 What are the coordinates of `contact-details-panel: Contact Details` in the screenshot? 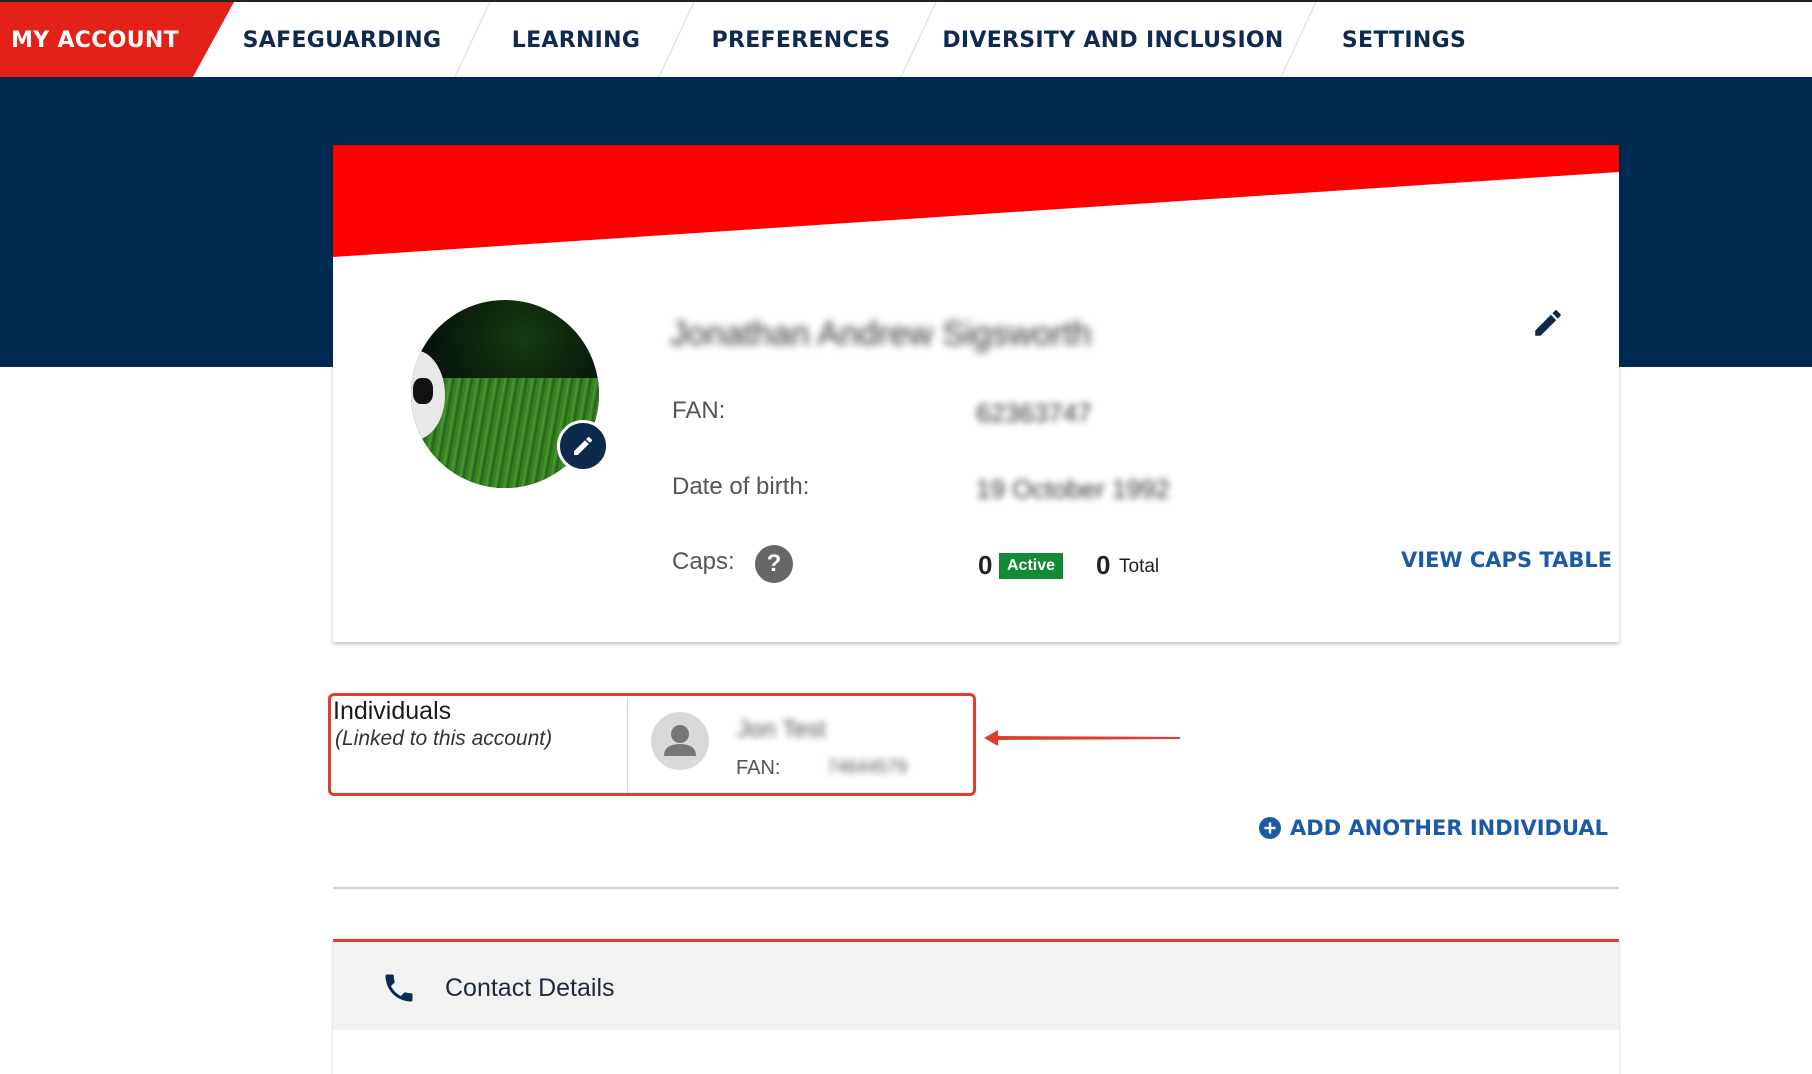 It's located at (976, 1006).